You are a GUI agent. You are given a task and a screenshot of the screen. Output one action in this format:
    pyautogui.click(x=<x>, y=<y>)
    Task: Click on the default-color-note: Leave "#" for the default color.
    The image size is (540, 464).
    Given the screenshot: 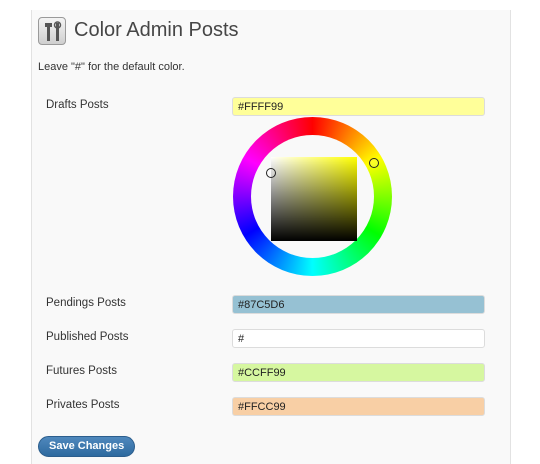 What is the action you would take?
    pyautogui.click(x=111, y=67)
    